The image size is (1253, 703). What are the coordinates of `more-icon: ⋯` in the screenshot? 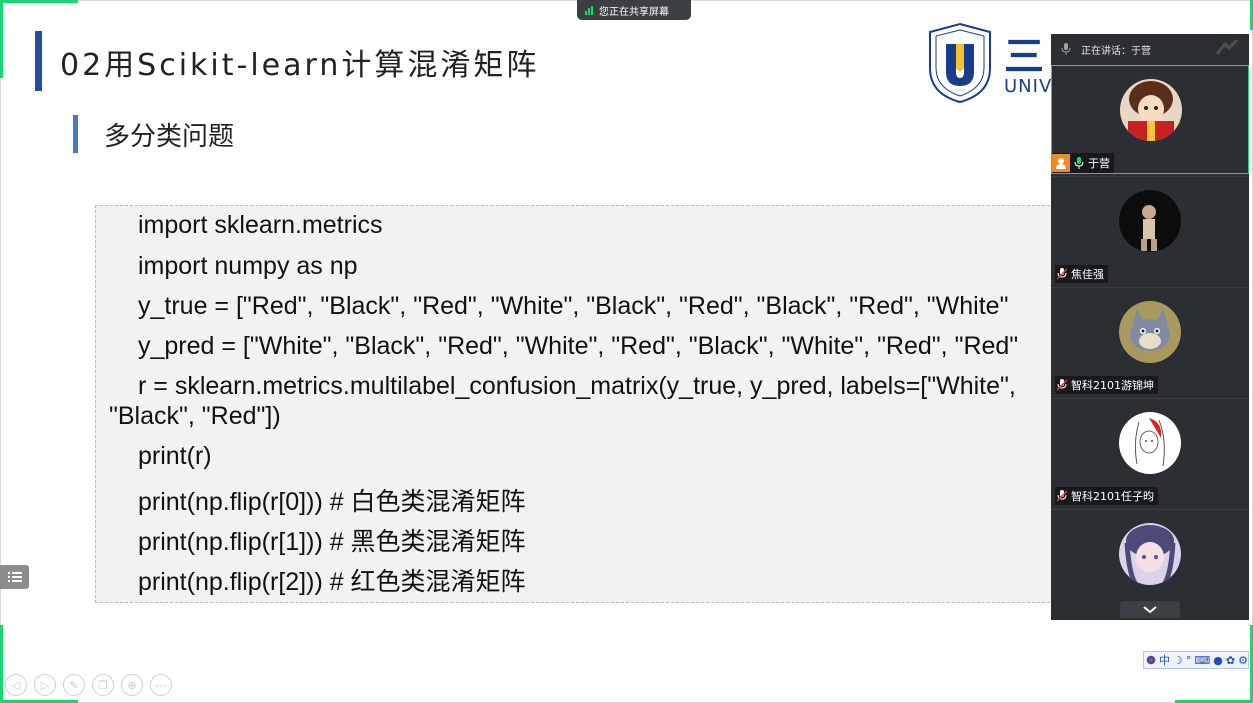 It's located at (161, 685).